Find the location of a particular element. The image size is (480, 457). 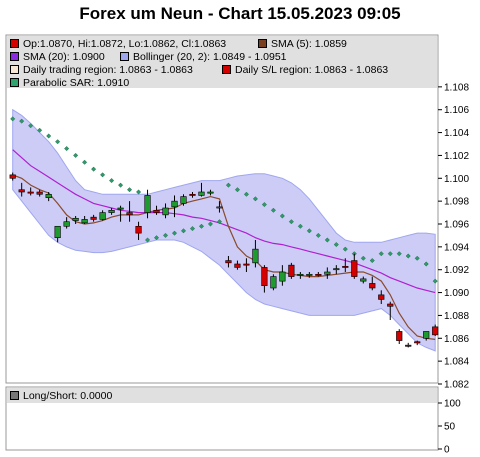

y-tick-label: 1.098 is located at coordinates (456, 202).